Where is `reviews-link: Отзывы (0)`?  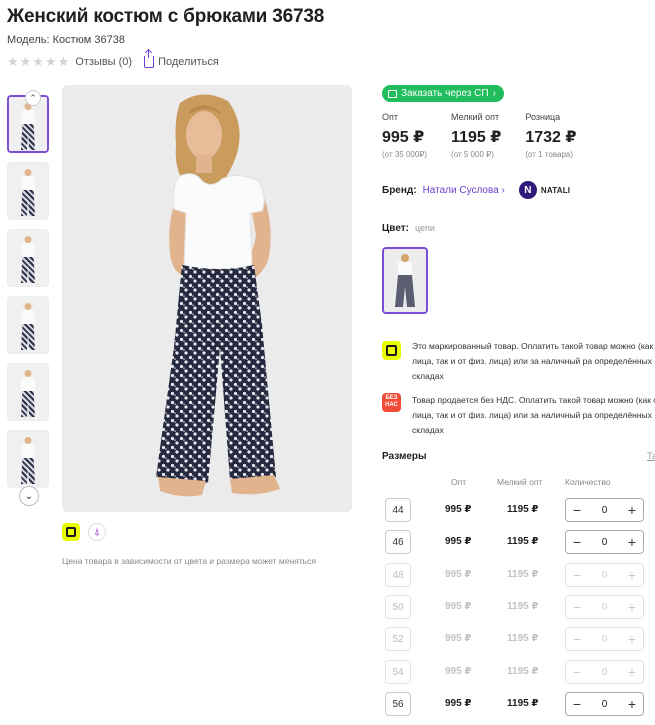
reviews-link: Отзывы (0) is located at coordinates (103, 62).